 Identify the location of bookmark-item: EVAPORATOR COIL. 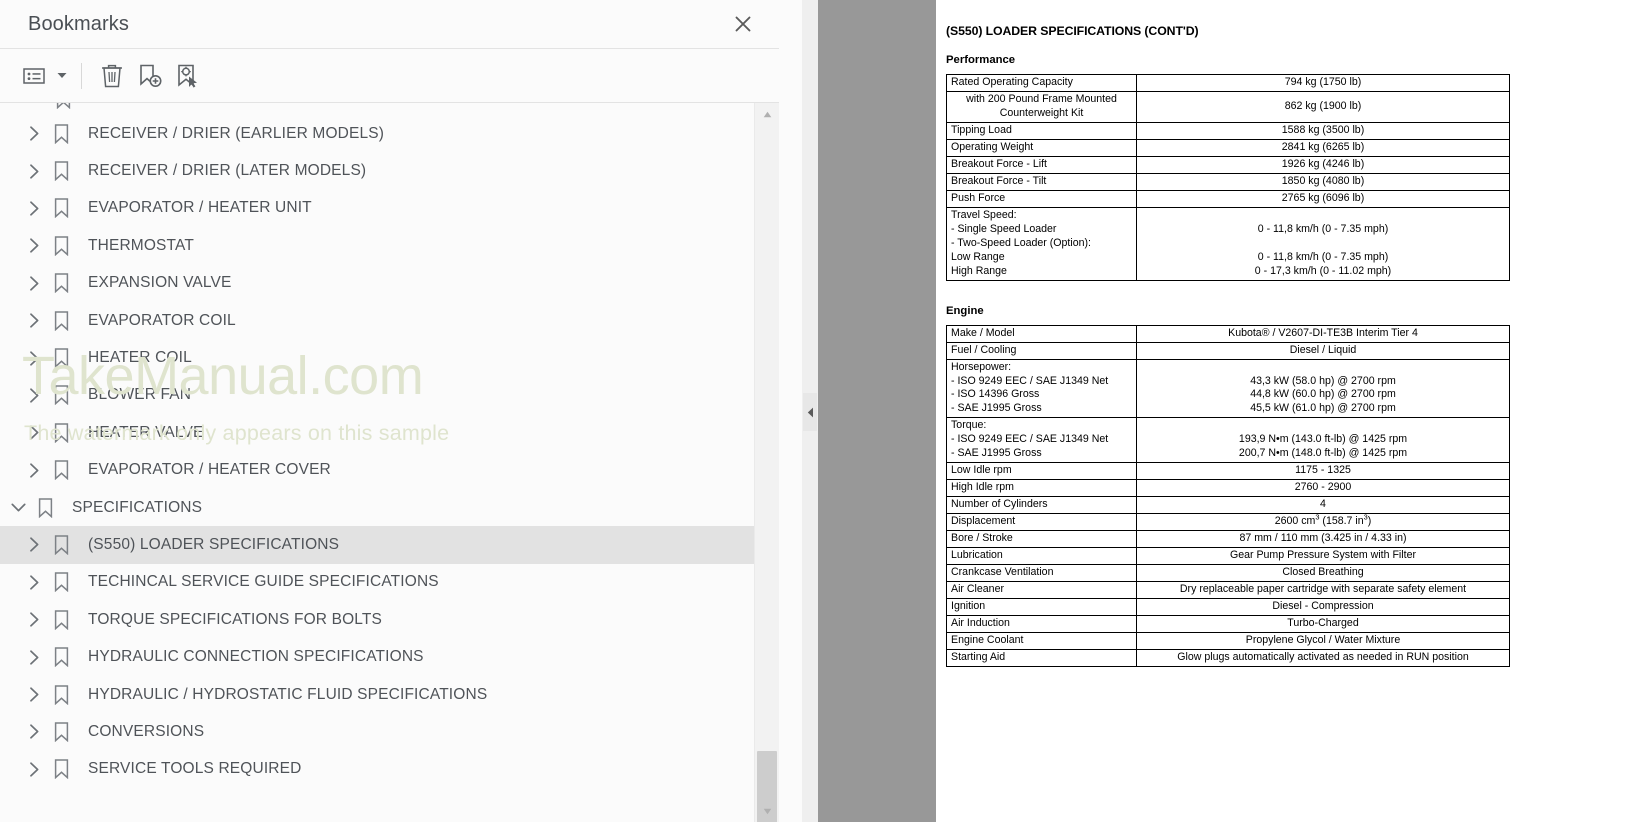
(377, 320).